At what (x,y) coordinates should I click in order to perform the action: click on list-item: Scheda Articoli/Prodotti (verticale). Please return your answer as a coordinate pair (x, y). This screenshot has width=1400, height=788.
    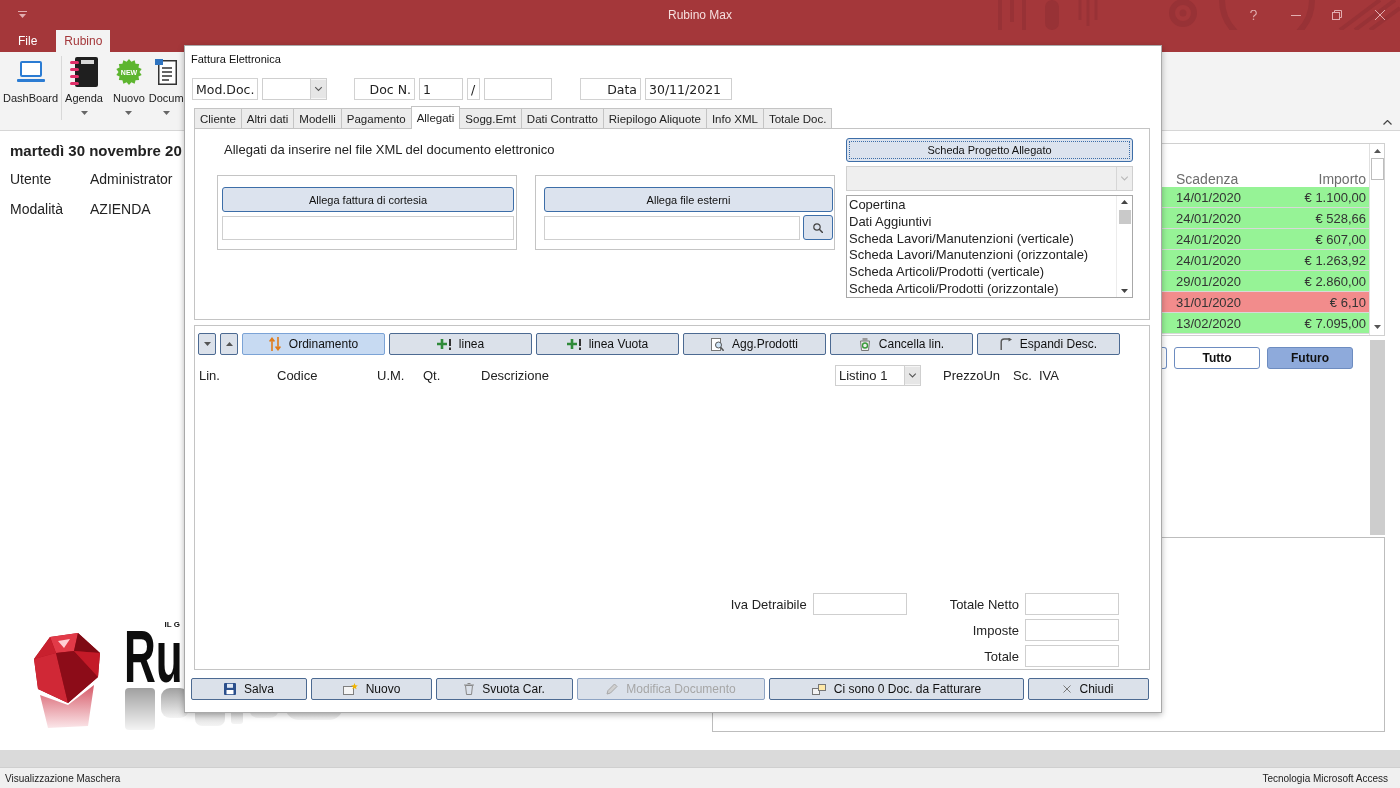
    Looking at the image, I should click on (947, 271).